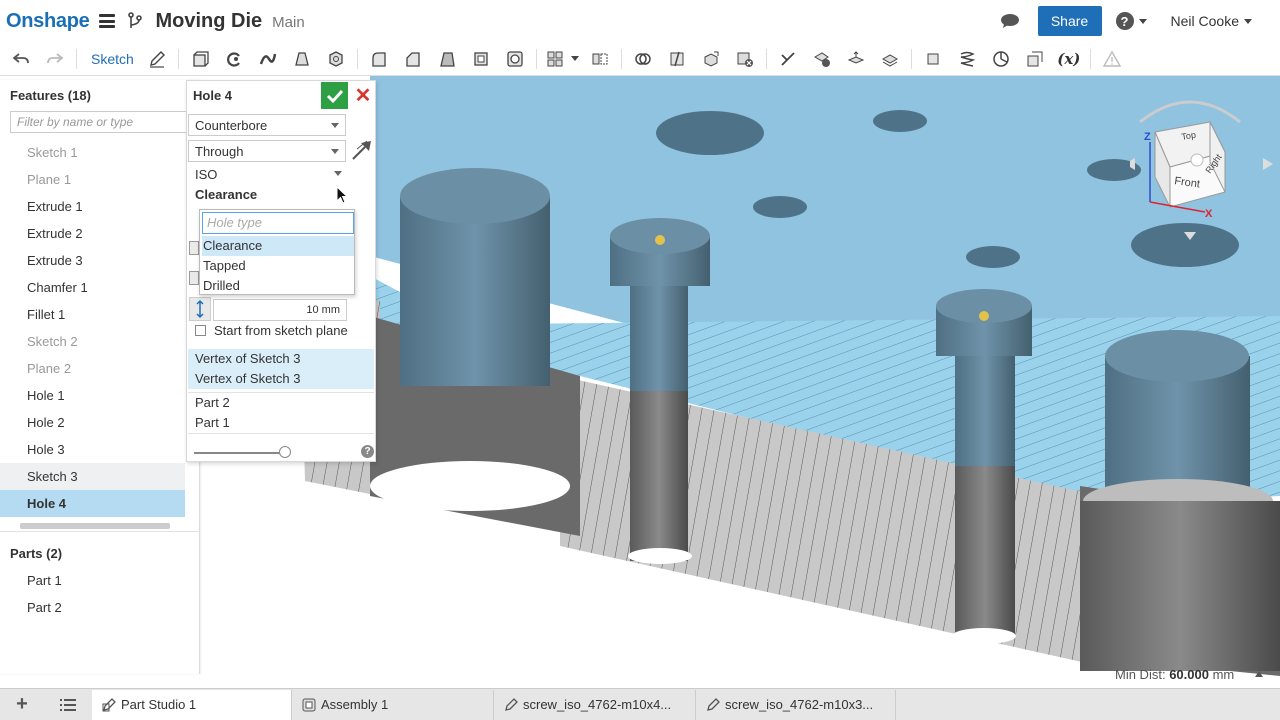  Describe the element at coordinates (92, 206) in the screenshot. I see `feature-item: Extrude 1` at that location.